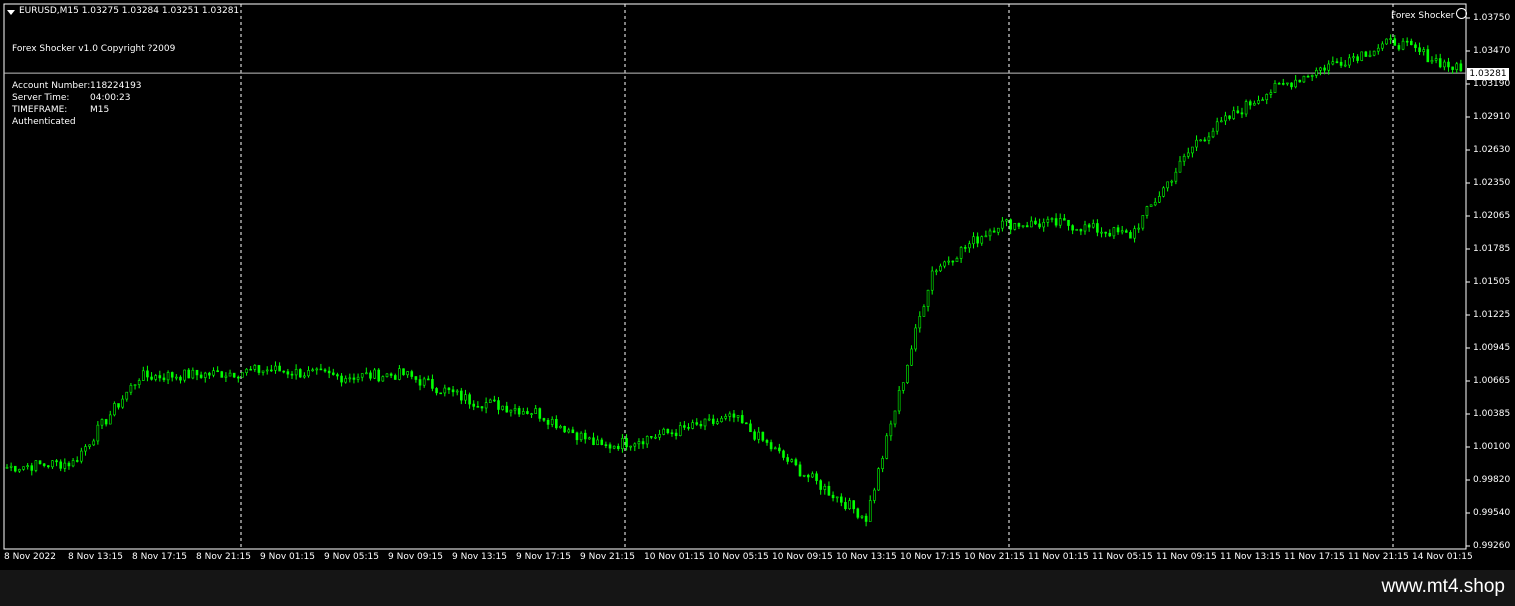 The image size is (1515, 606). I want to click on time-tick-label: 9 Nov 01:15, so click(287, 557).